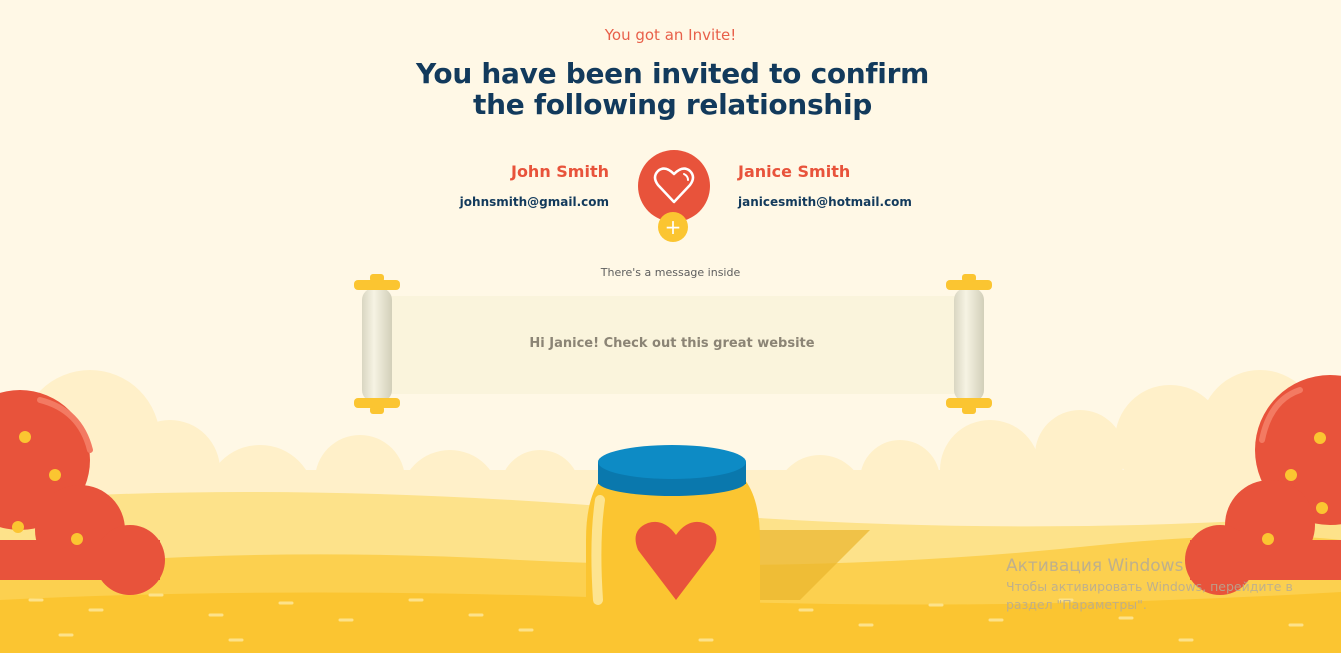 The height and width of the screenshot is (653, 1341). I want to click on watermark-title: Активация Windows, so click(1095, 566).